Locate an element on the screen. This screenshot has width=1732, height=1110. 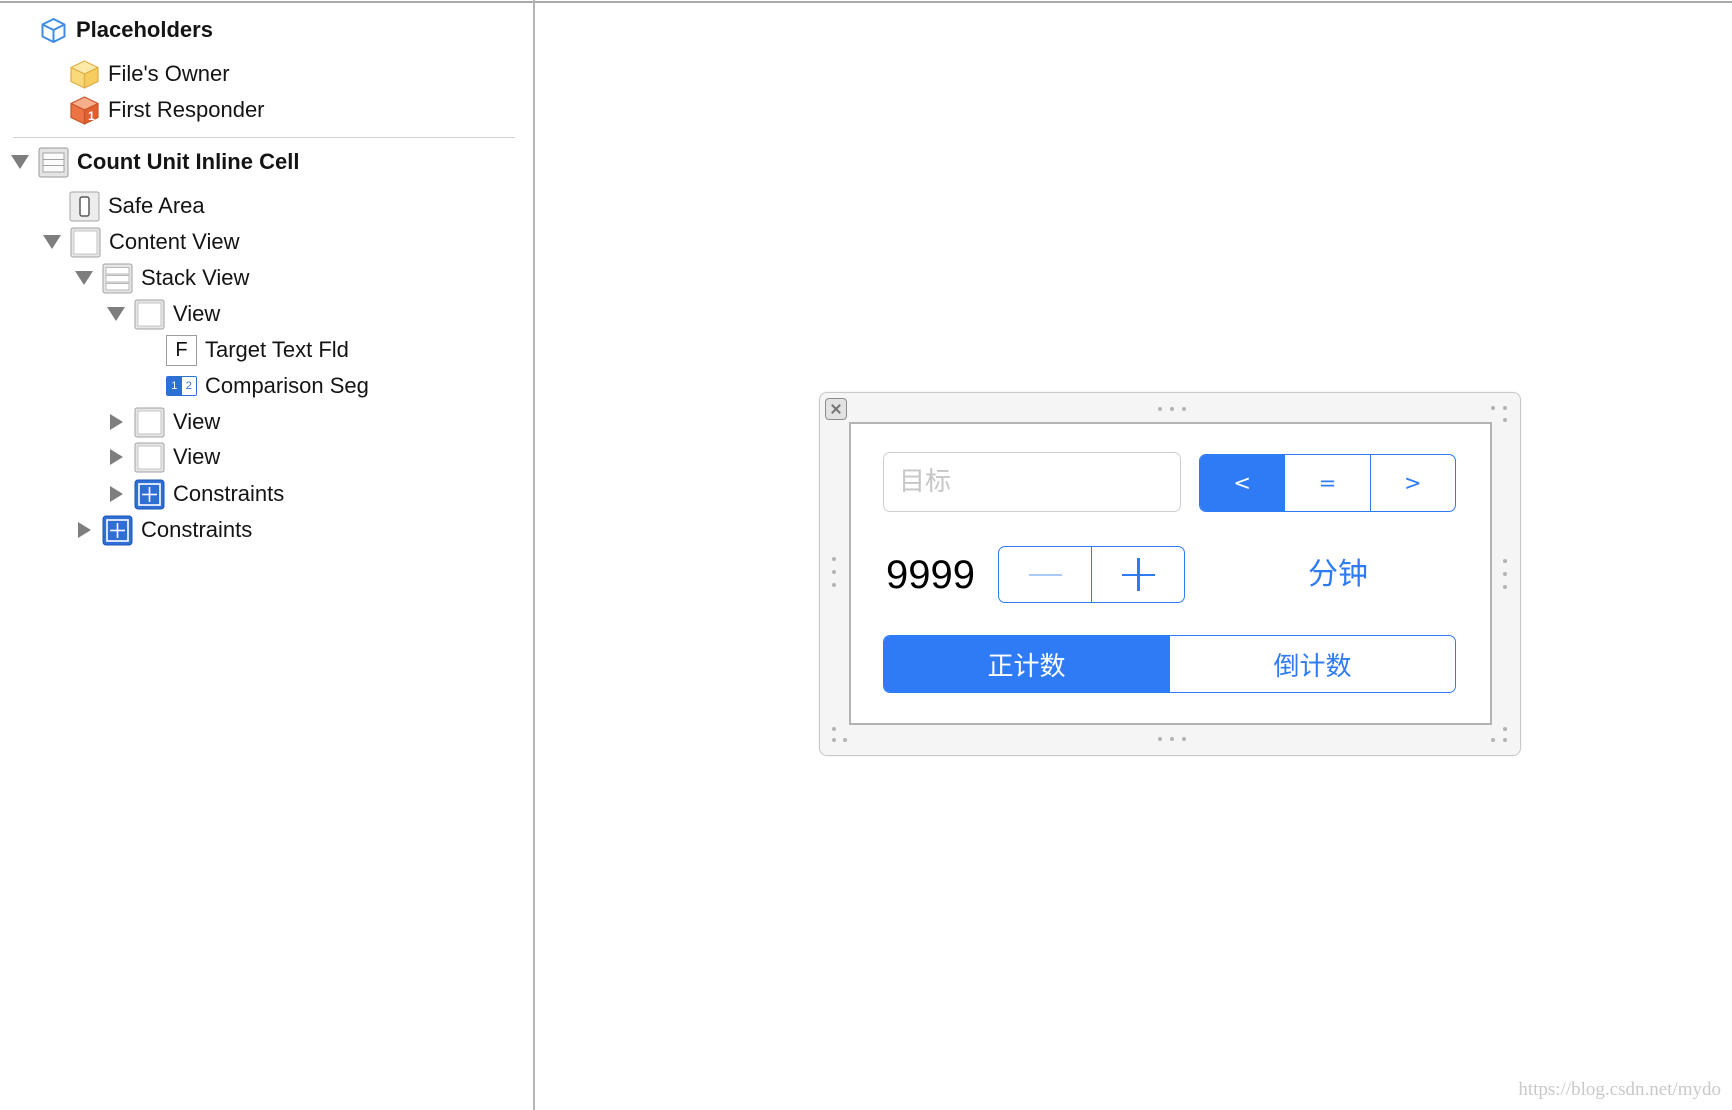
outline-item-first-responder: 1 First Responder is located at coordinates (167, 110).